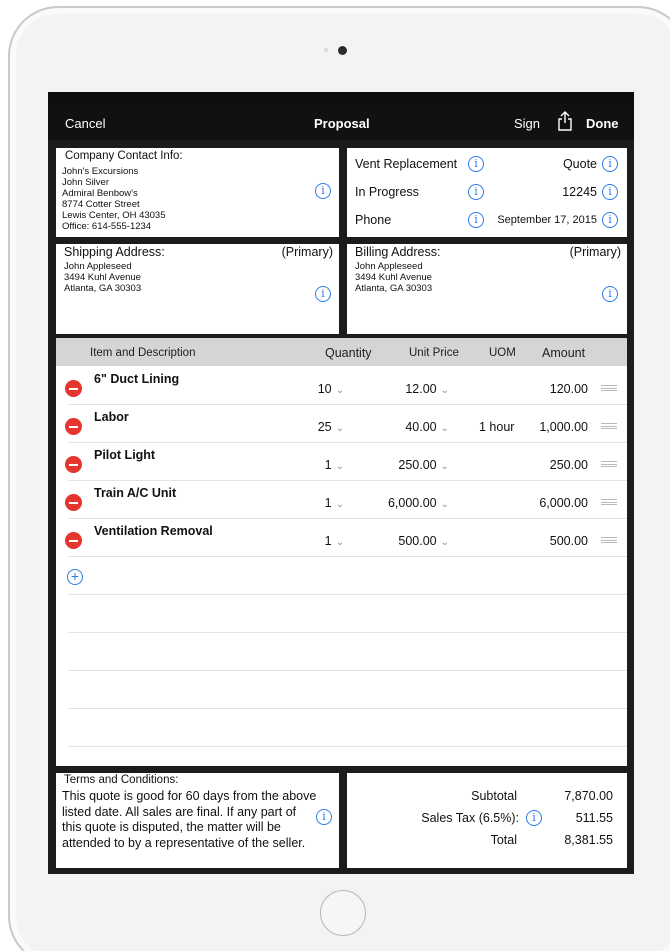 This screenshot has height=951, width=670. Describe the element at coordinates (323, 191) in the screenshot. I see `contact-info-icon: i` at that location.